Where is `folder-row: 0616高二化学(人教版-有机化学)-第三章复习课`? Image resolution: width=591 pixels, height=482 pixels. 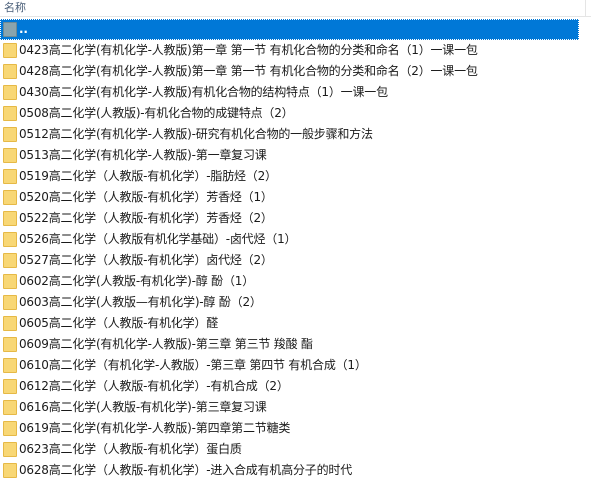 folder-row: 0616高二化学(人教版-有机化学)-第三章复习课 is located at coordinates (289, 407).